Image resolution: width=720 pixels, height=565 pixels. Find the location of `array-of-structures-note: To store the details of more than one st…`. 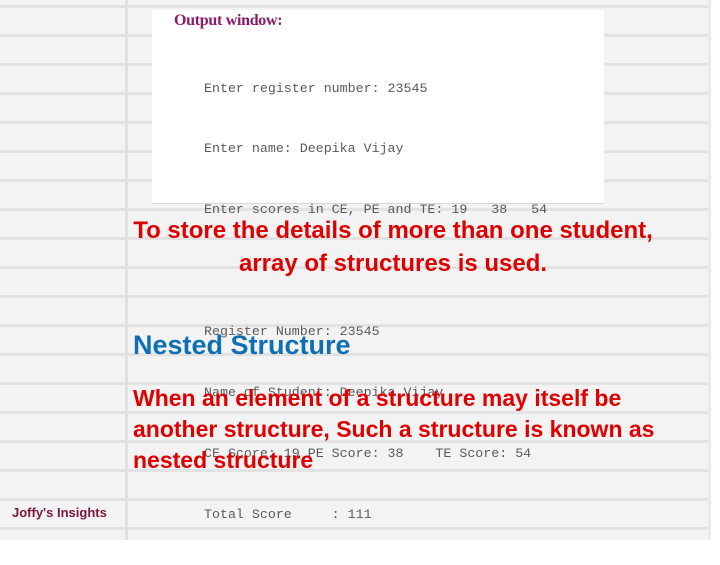

array-of-structures-note: To store the details of more than one st… is located at coordinates (393, 247).